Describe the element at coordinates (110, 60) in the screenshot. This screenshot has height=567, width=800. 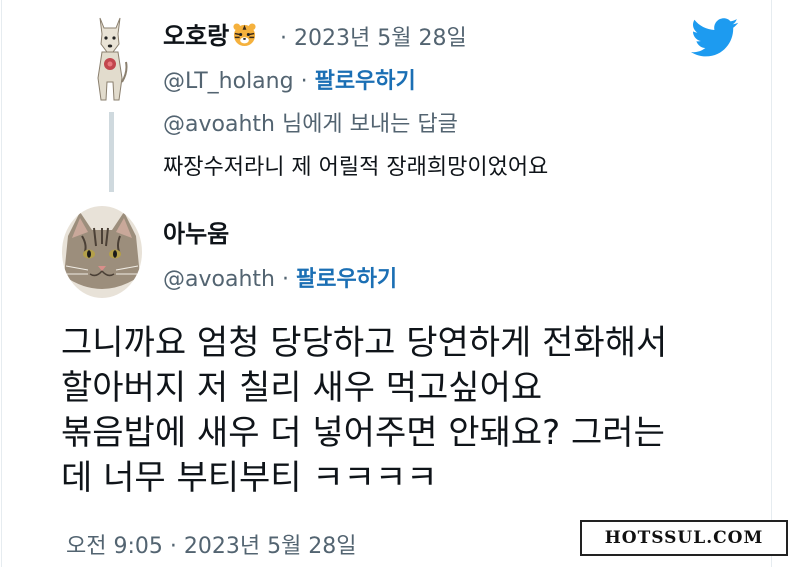
I see `dog-avatar-icon` at that location.